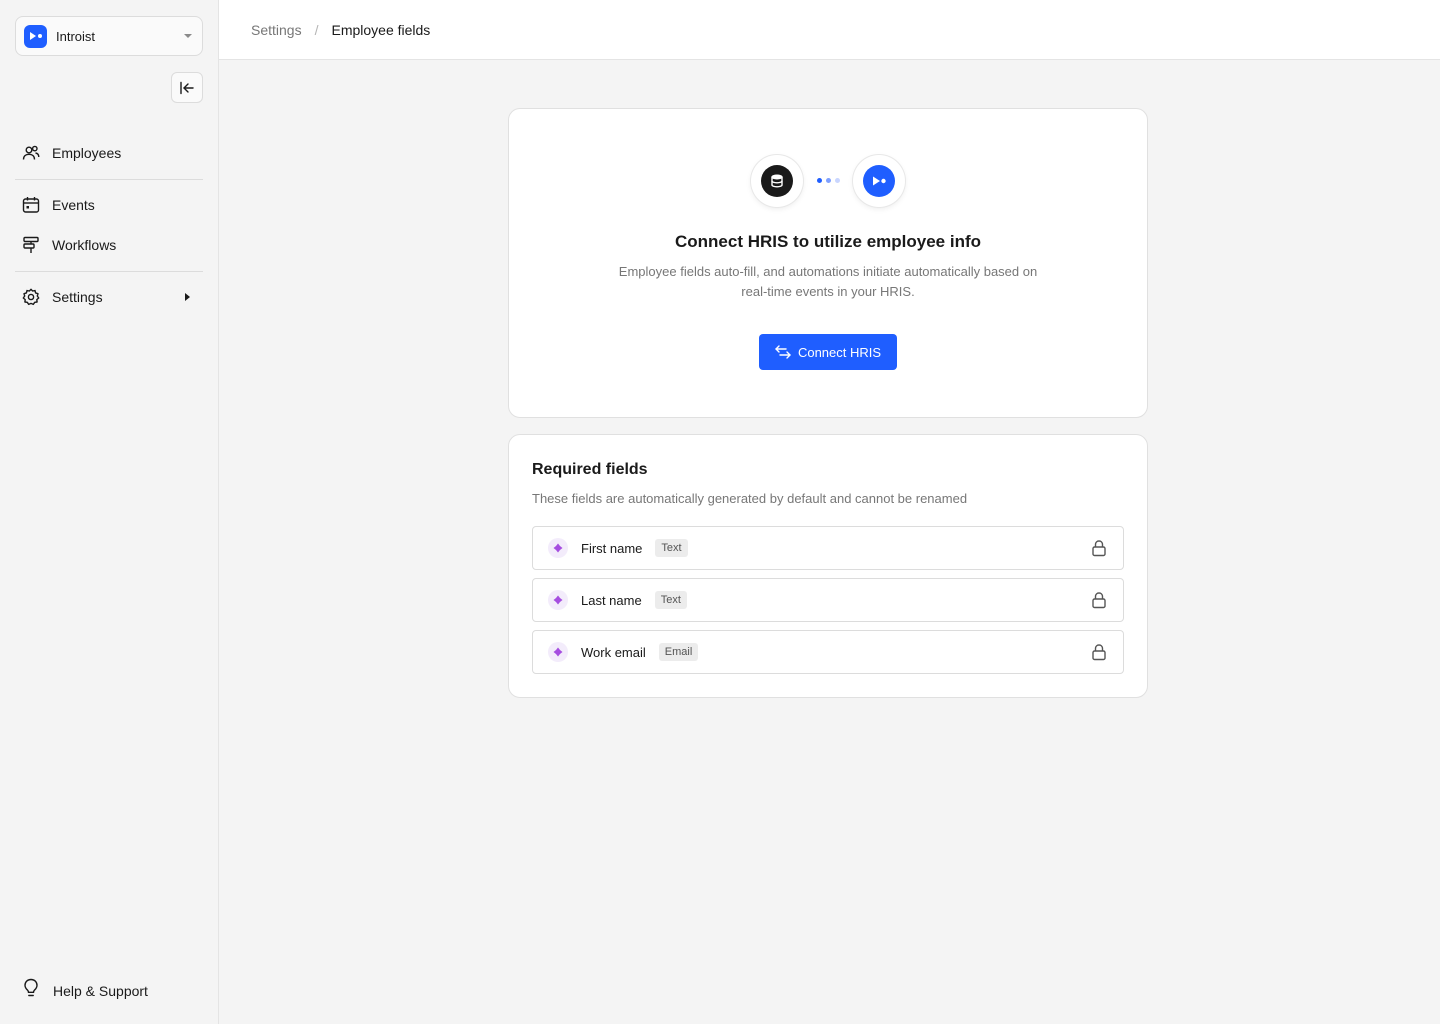 Image resolution: width=1440 pixels, height=1024 pixels. Describe the element at coordinates (613, 652) in the screenshot. I see `field-name: Work email` at that location.